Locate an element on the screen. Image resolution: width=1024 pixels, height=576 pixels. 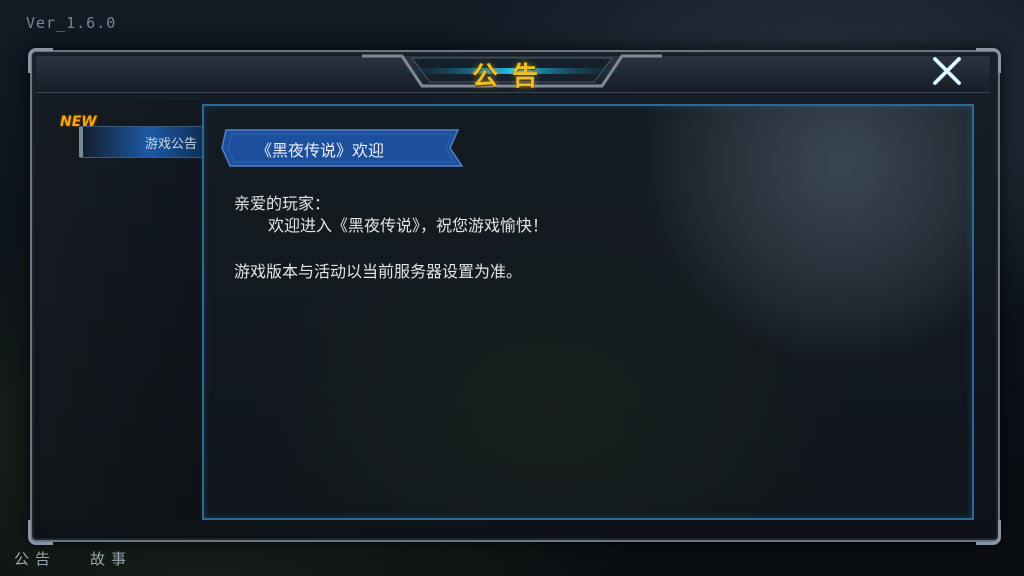
title-plate: 公告 is located at coordinates (512, 71).